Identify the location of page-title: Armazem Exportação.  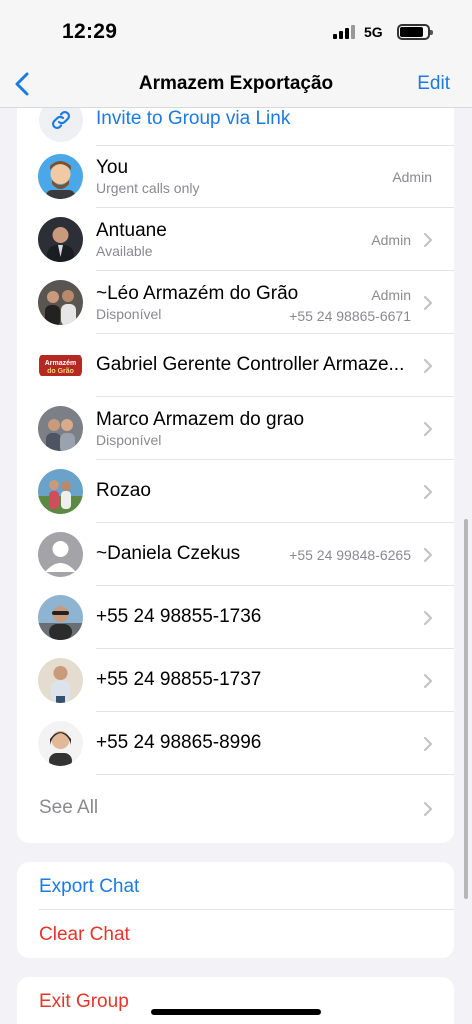
(236, 83).